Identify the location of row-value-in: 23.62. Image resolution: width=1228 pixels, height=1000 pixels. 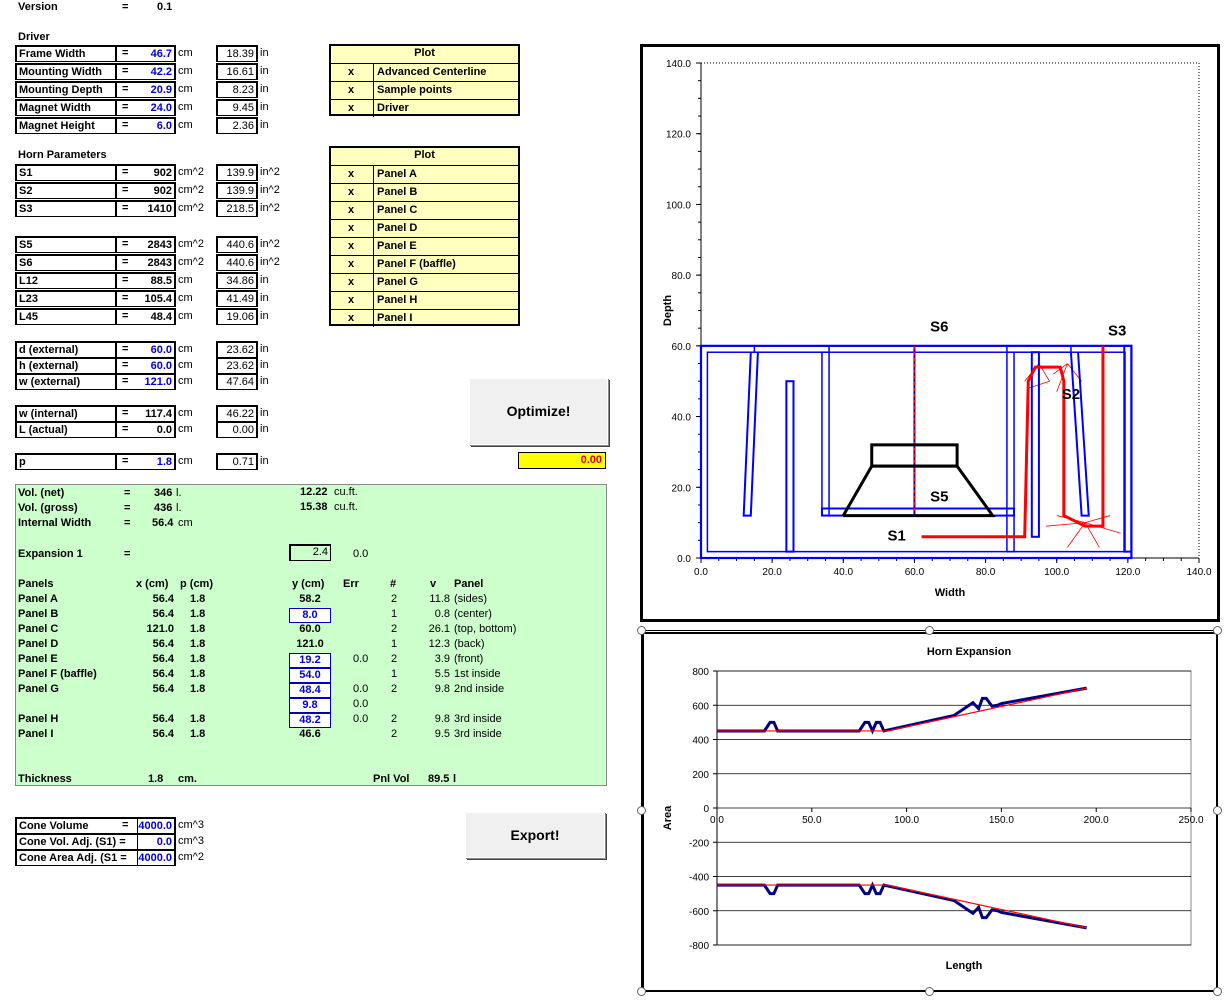
(237, 365).